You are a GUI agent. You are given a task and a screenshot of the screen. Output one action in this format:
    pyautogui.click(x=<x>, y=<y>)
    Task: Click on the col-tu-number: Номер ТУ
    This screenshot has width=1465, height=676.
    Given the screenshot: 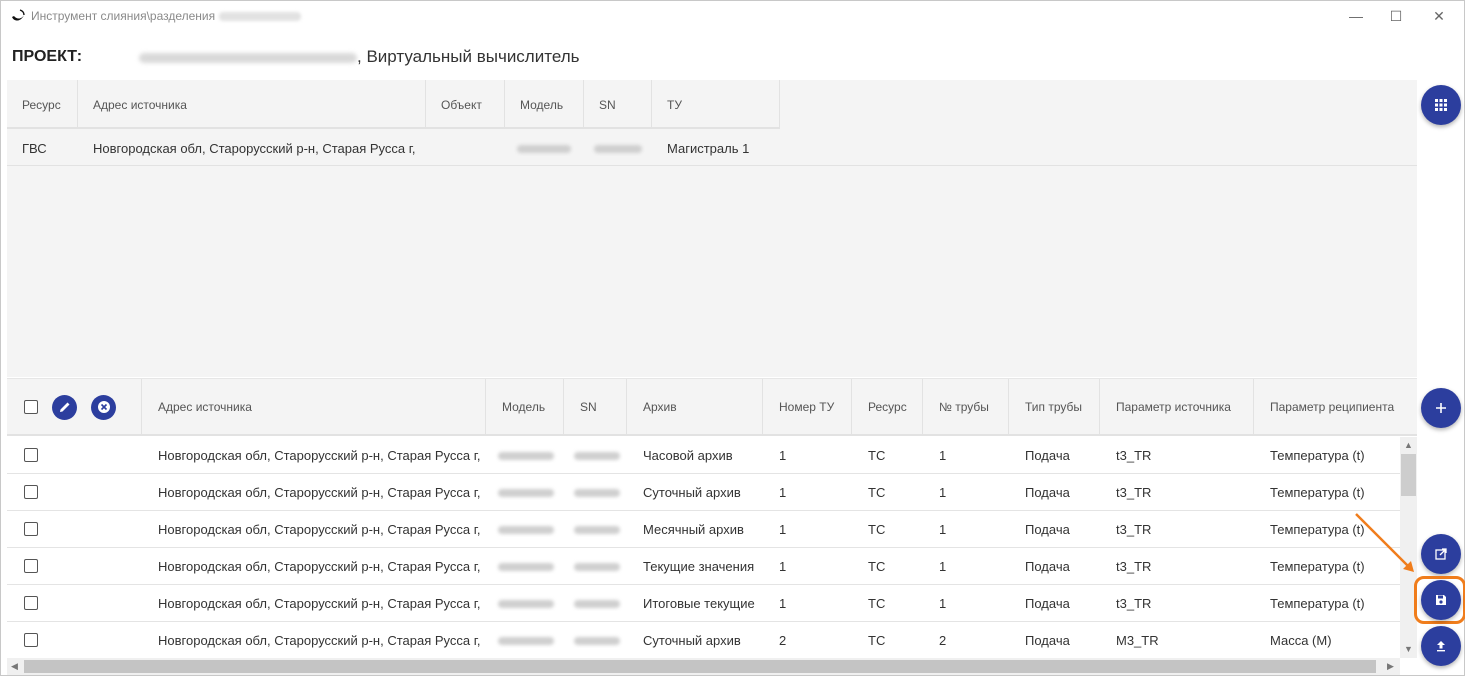 What is the action you would take?
    pyautogui.click(x=807, y=407)
    